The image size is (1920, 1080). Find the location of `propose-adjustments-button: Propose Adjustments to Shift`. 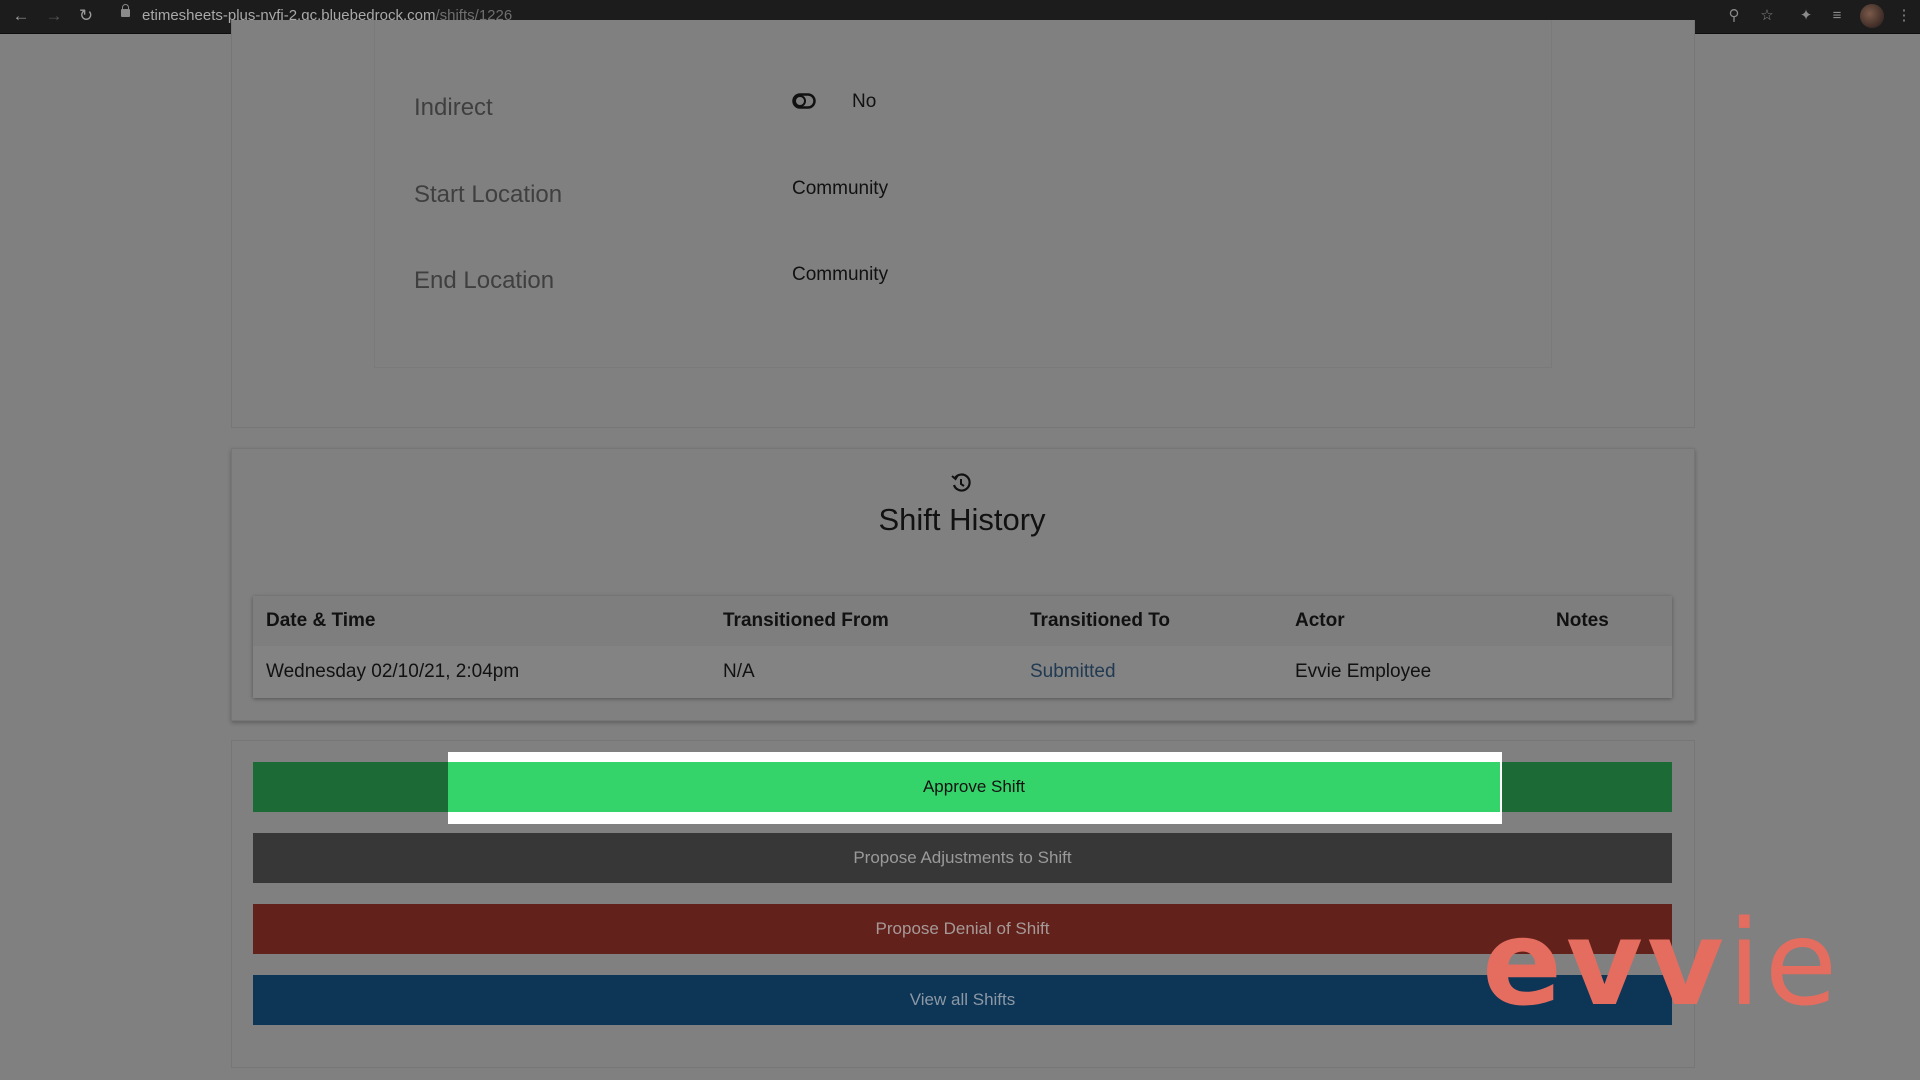

propose-adjustments-button: Propose Adjustments to Shift is located at coordinates (962, 858).